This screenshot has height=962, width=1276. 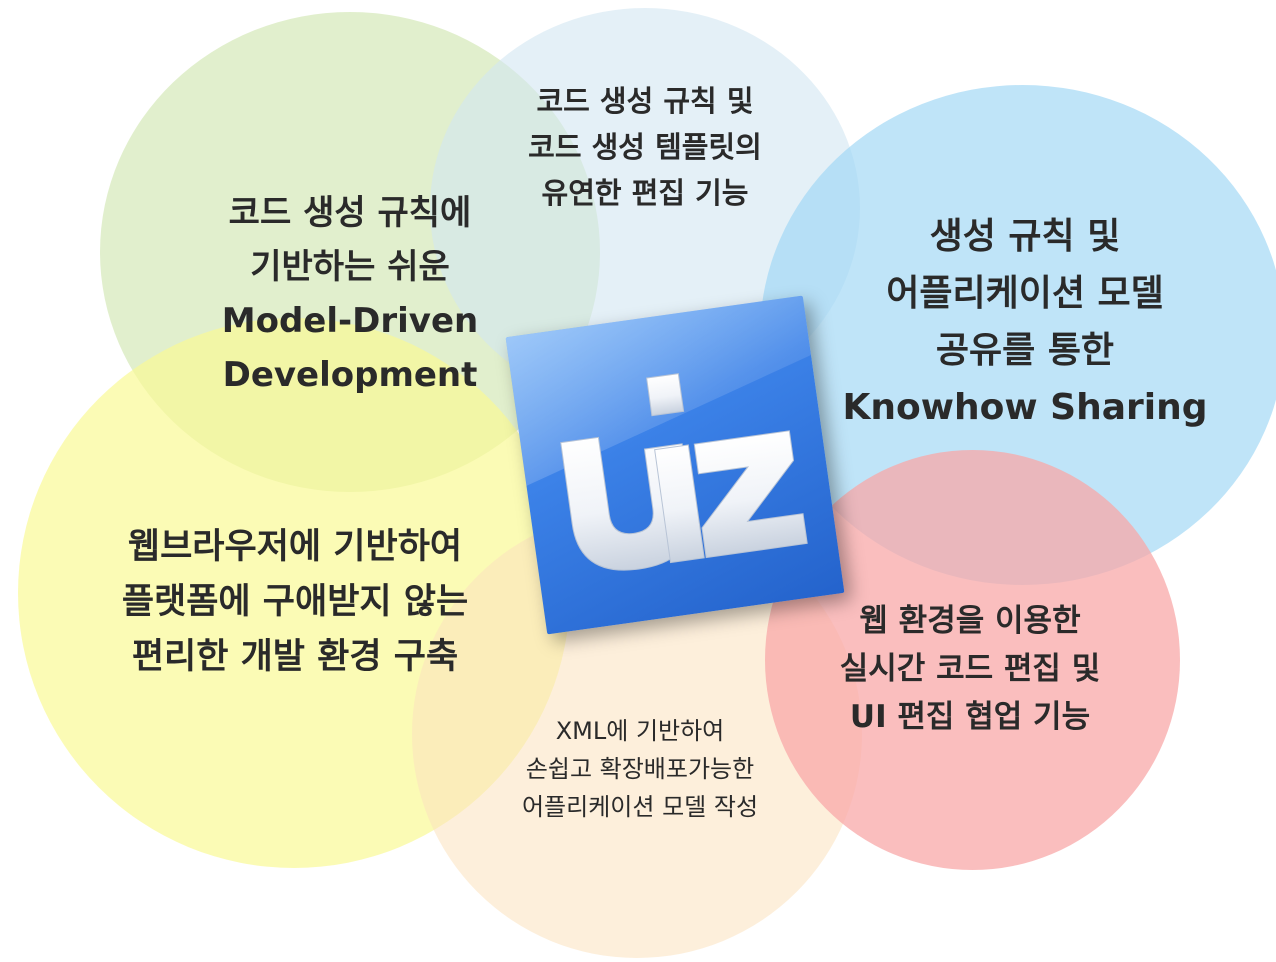 What do you see at coordinates (1025, 293) in the screenshot?
I see `label-line: 어플리케이션 모델` at bounding box center [1025, 293].